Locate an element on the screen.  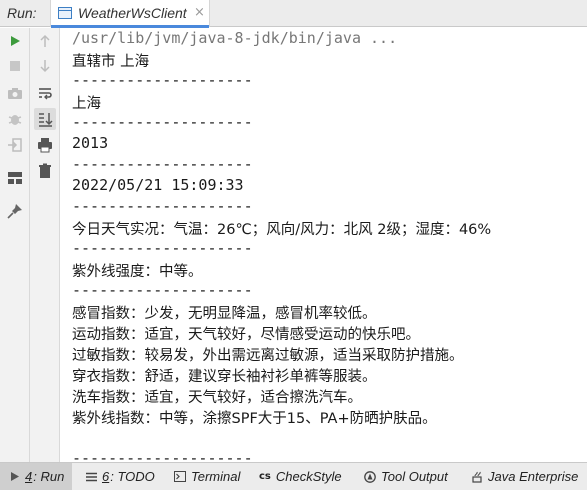
console-line: 2013 is located at coordinates (90, 143).